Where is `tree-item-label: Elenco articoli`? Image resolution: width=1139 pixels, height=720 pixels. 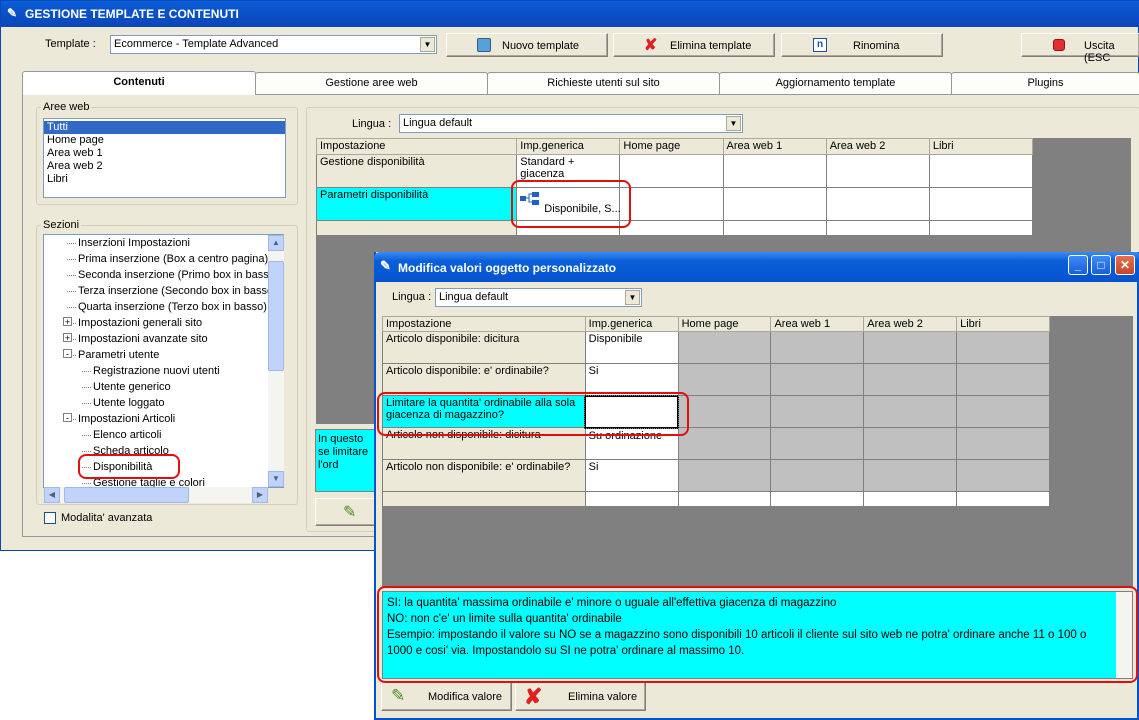 tree-item-label: Elenco articoli is located at coordinates (127, 435).